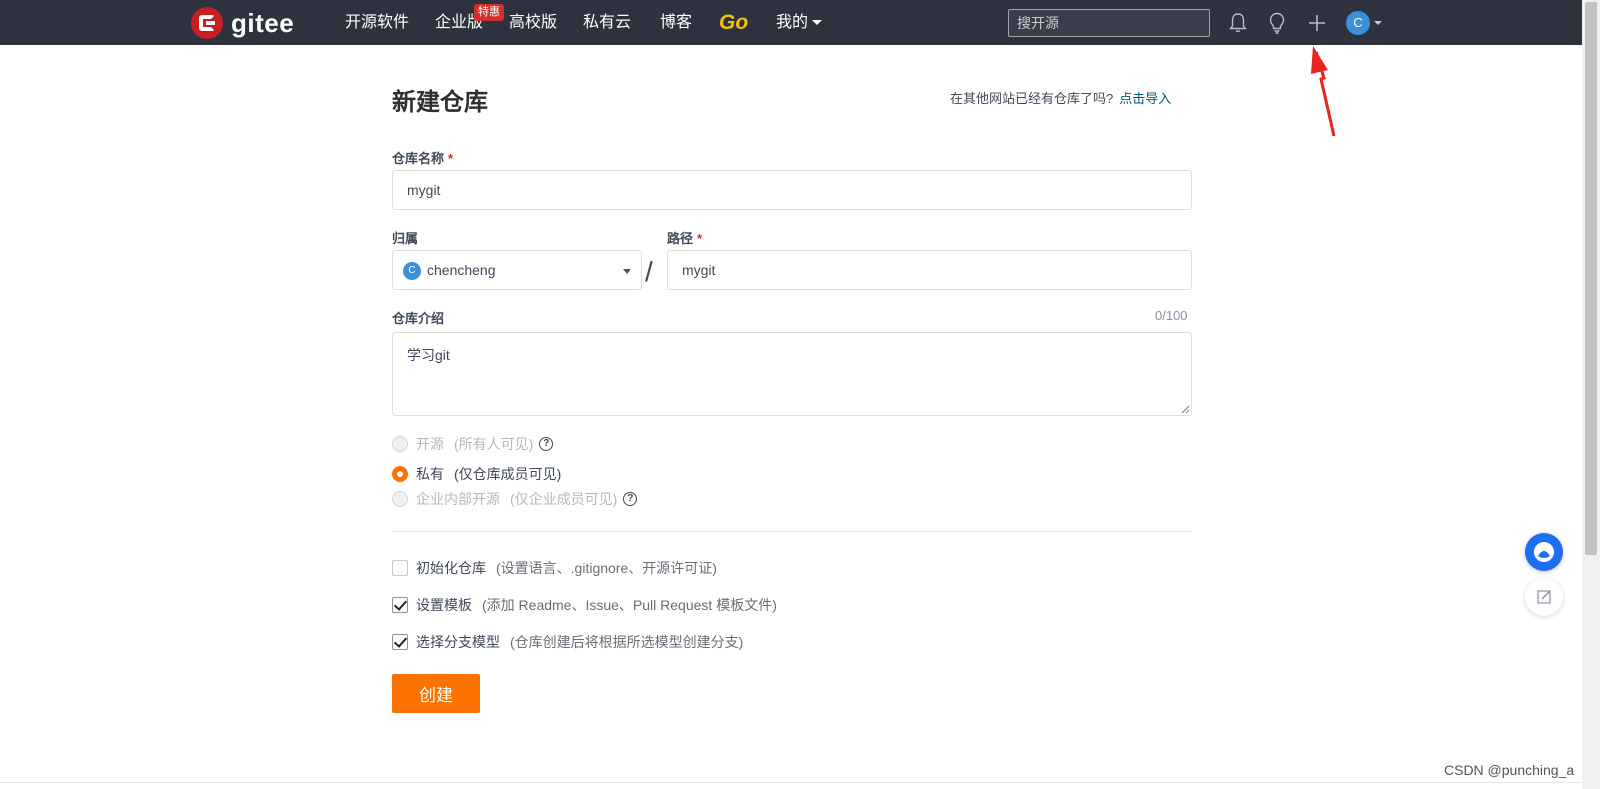 Image resolution: width=1600 pixels, height=789 pixels. What do you see at coordinates (1509, 770) in the screenshot?
I see `watermark: CSDN @punching_a` at bounding box center [1509, 770].